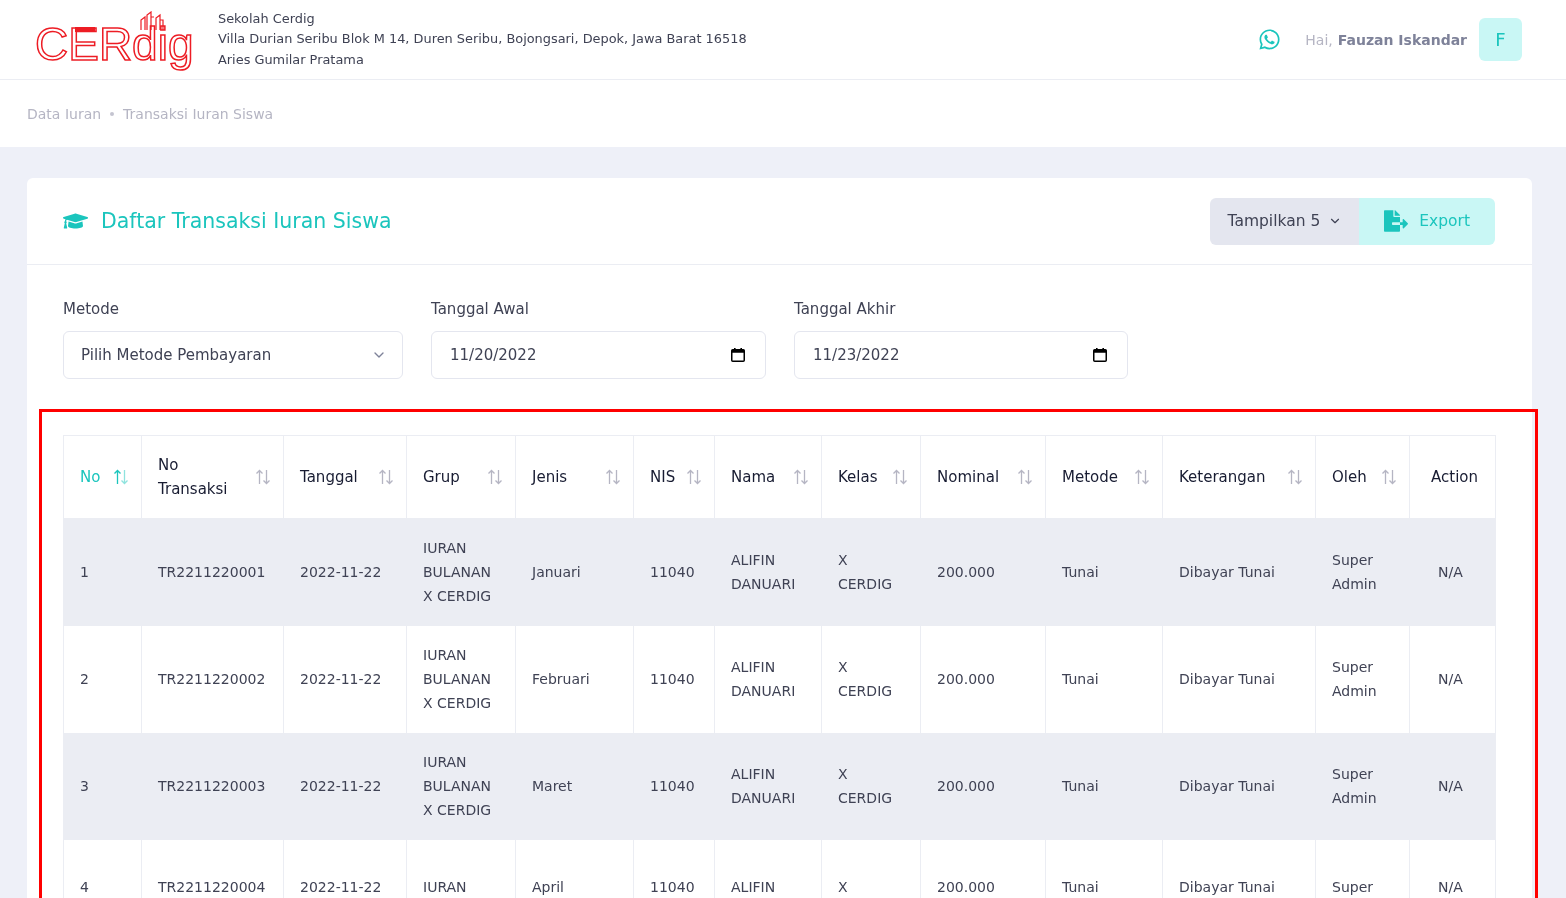 This screenshot has width=1566, height=898. What do you see at coordinates (961, 355) in the screenshot?
I see `date-field: 11/23/2022` at bounding box center [961, 355].